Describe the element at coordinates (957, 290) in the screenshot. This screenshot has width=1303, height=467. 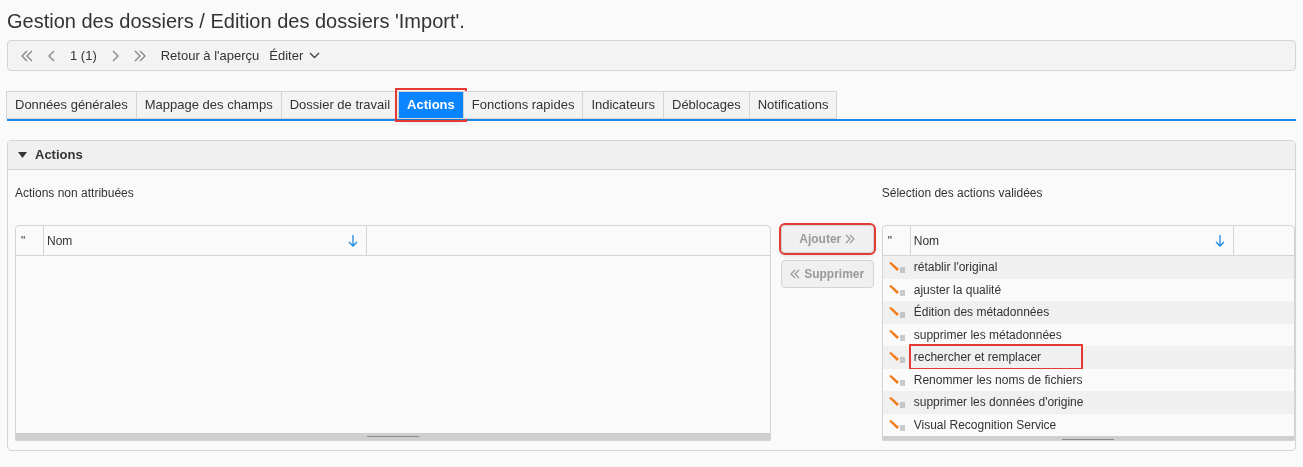
I see `action-name: ajuster la qualité` at that location.